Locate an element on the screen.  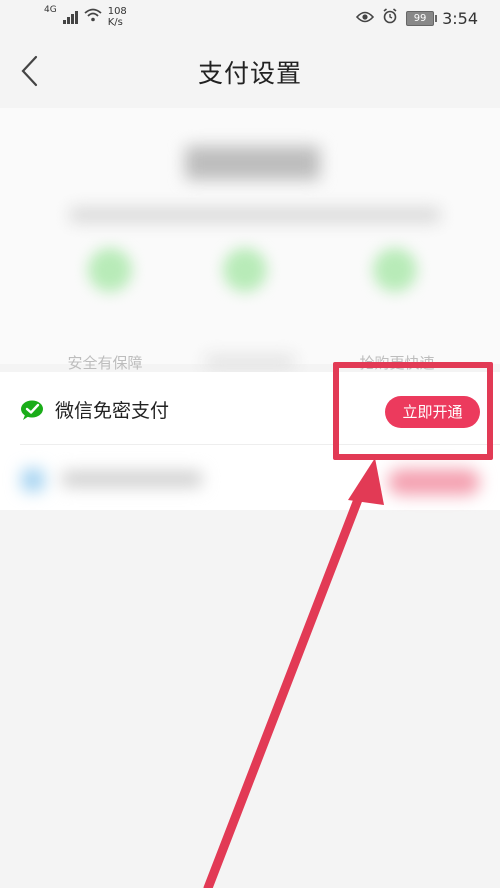
blurred-logo is located at coordinates (252, 163).